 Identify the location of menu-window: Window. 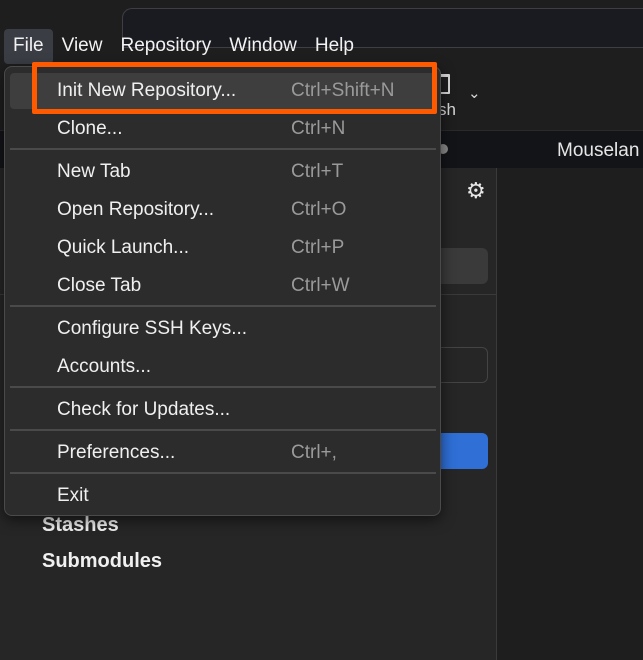
(263, 46).